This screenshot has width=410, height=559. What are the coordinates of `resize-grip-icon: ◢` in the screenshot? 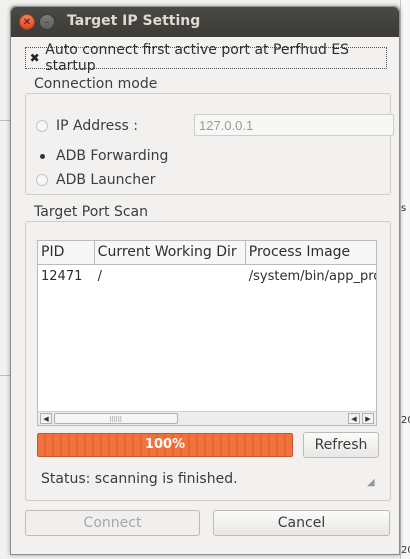 It's located at (373, 483).